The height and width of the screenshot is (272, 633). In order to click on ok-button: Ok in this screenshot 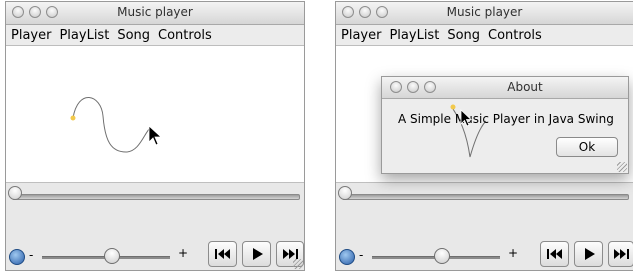, I will do `click(587, 147)`.